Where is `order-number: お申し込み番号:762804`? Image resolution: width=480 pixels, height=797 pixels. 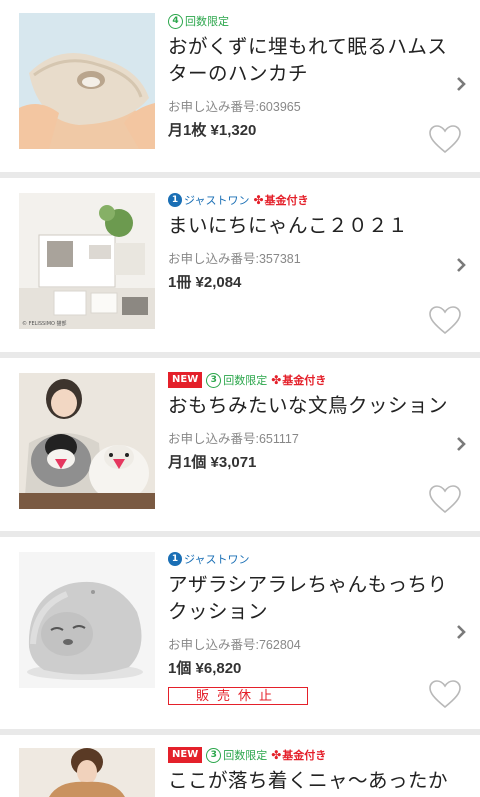 order-number: お申し込み番号:762804 is located at coordinates (234, 645).